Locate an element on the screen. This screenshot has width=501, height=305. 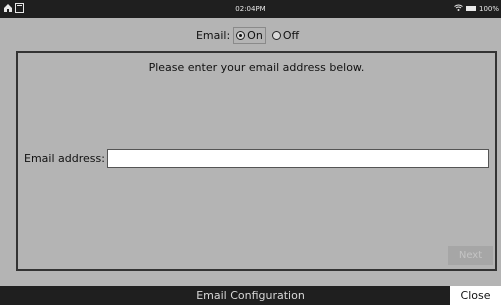
email-on-radio: On is located at coordinates (249, 35).